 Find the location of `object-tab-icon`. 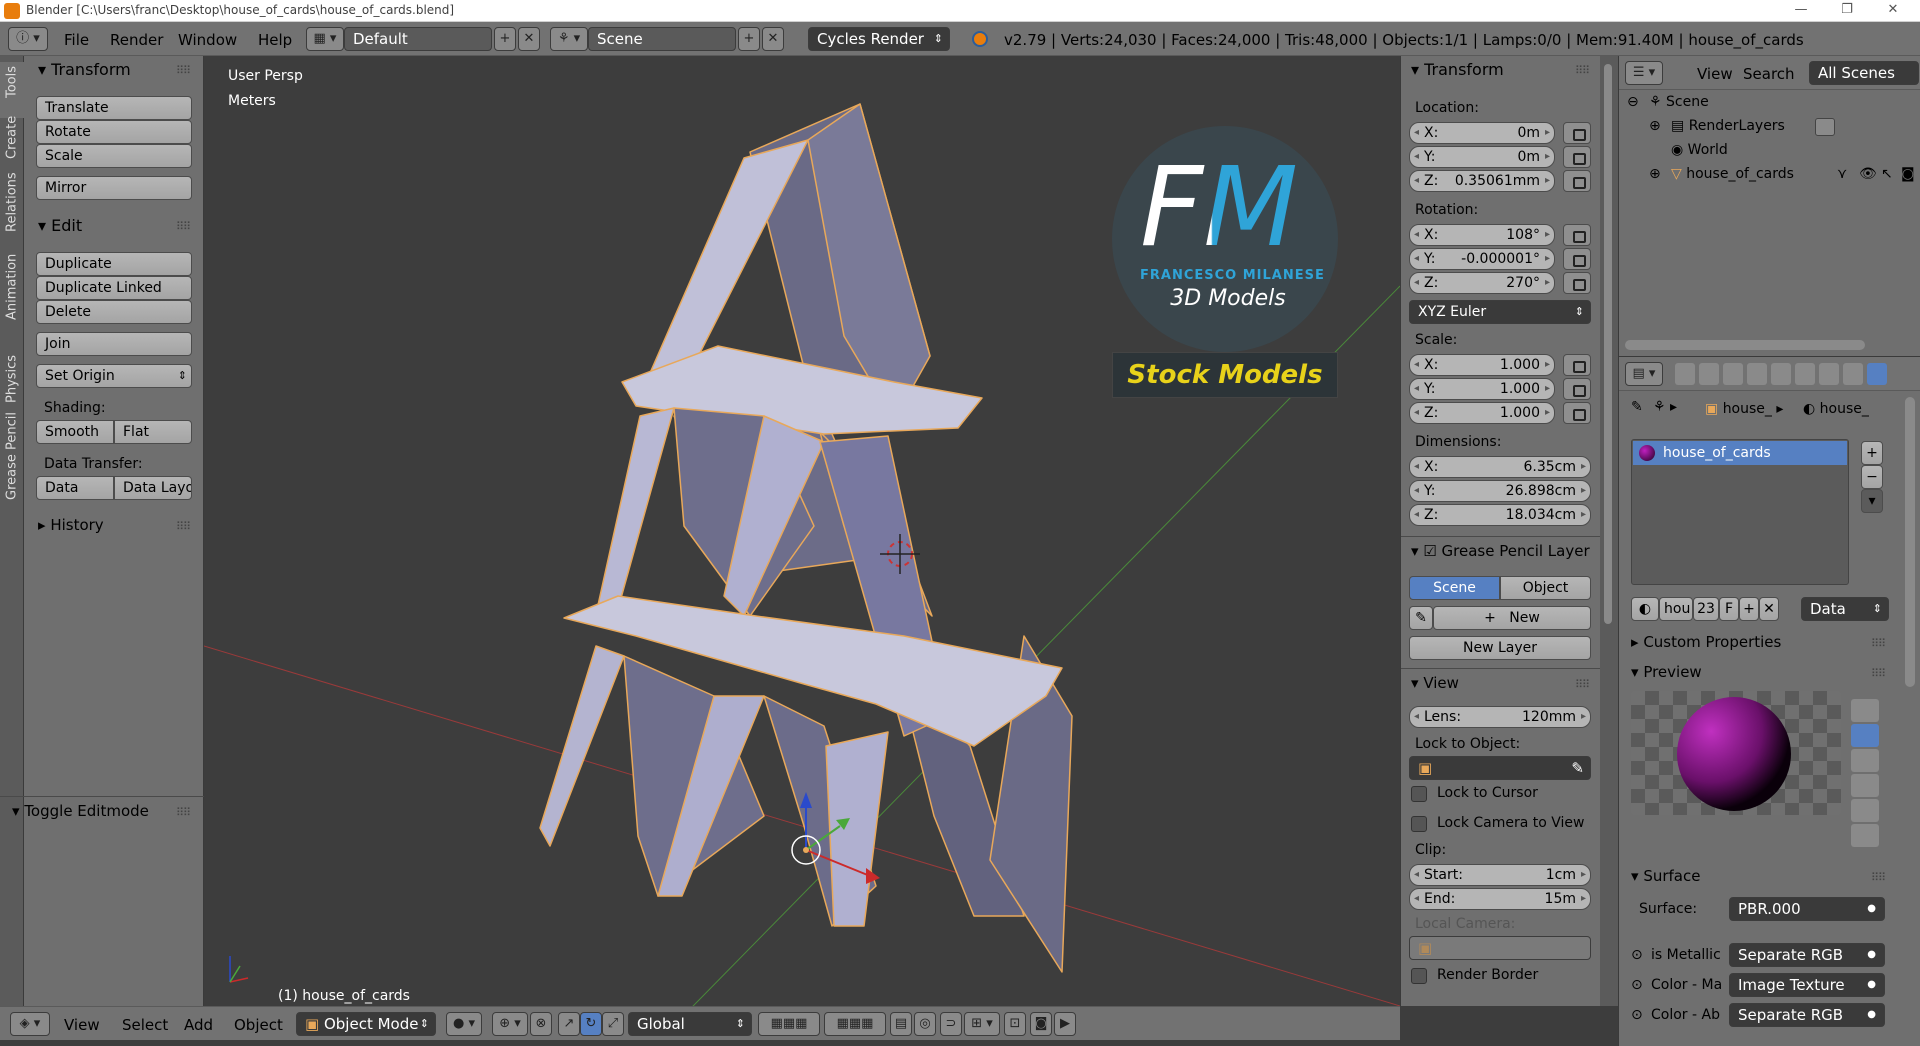

object-tab-icon is located at coordinates (1781, 374).